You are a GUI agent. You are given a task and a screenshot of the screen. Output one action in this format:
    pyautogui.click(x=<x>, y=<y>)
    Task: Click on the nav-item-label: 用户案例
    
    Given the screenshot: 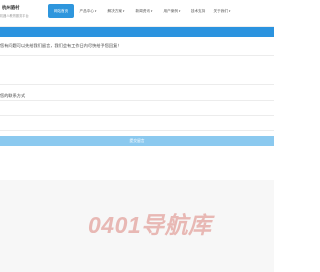 What is the action you would take?
    pyautogui.click(x=170, y=11)
    